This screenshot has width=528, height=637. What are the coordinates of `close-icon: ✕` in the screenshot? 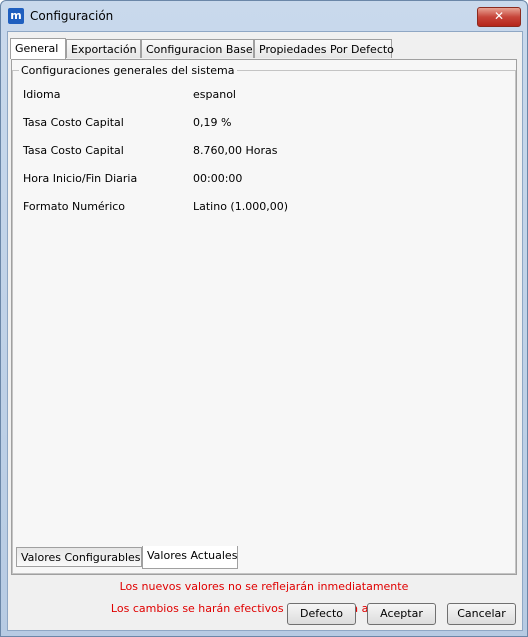 It's located at (499, 16).